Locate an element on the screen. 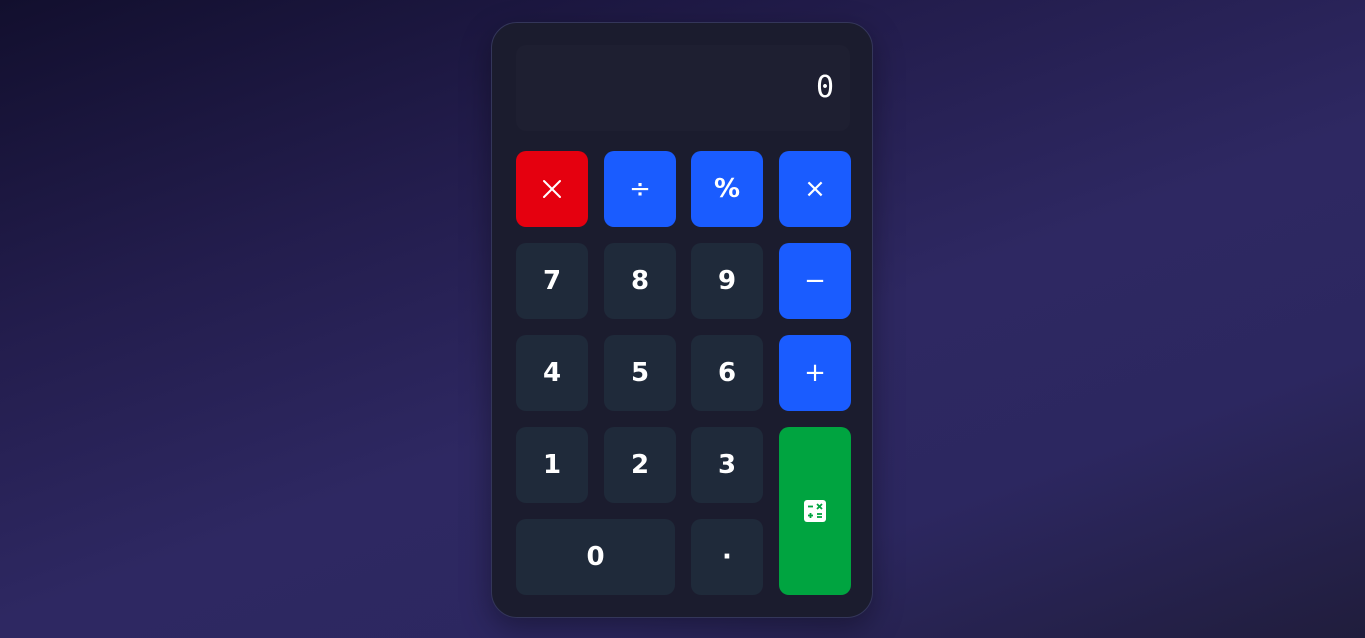 The image size is (1365, 638). add-label: + is located at coordinates (815, 373).